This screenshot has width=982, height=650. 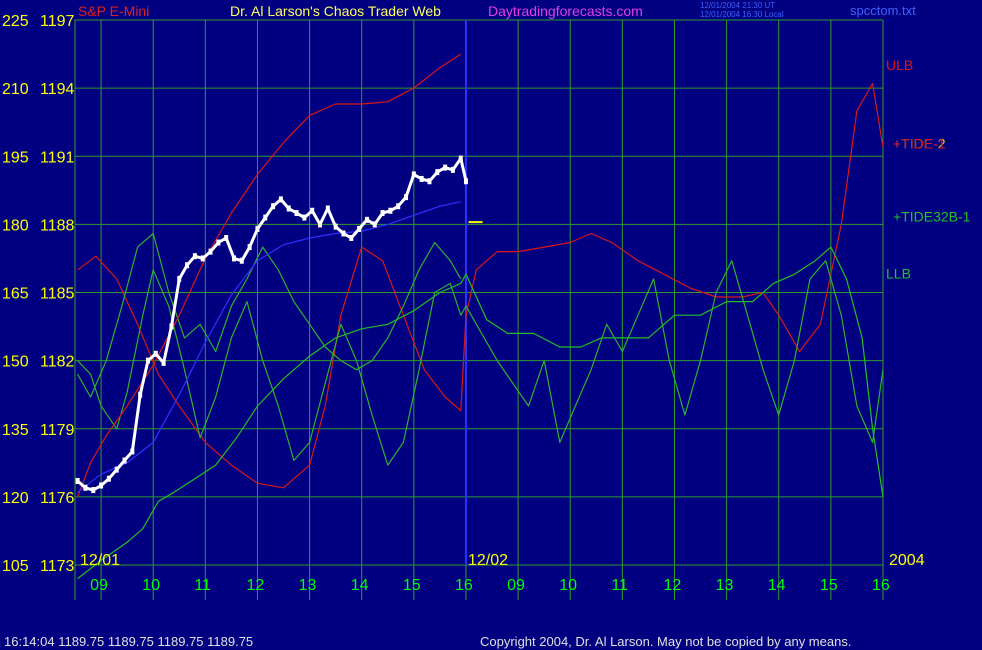 I want to click on timestamp-local: 12/01/2004 16:30 Local, so click(x=742, y=14).